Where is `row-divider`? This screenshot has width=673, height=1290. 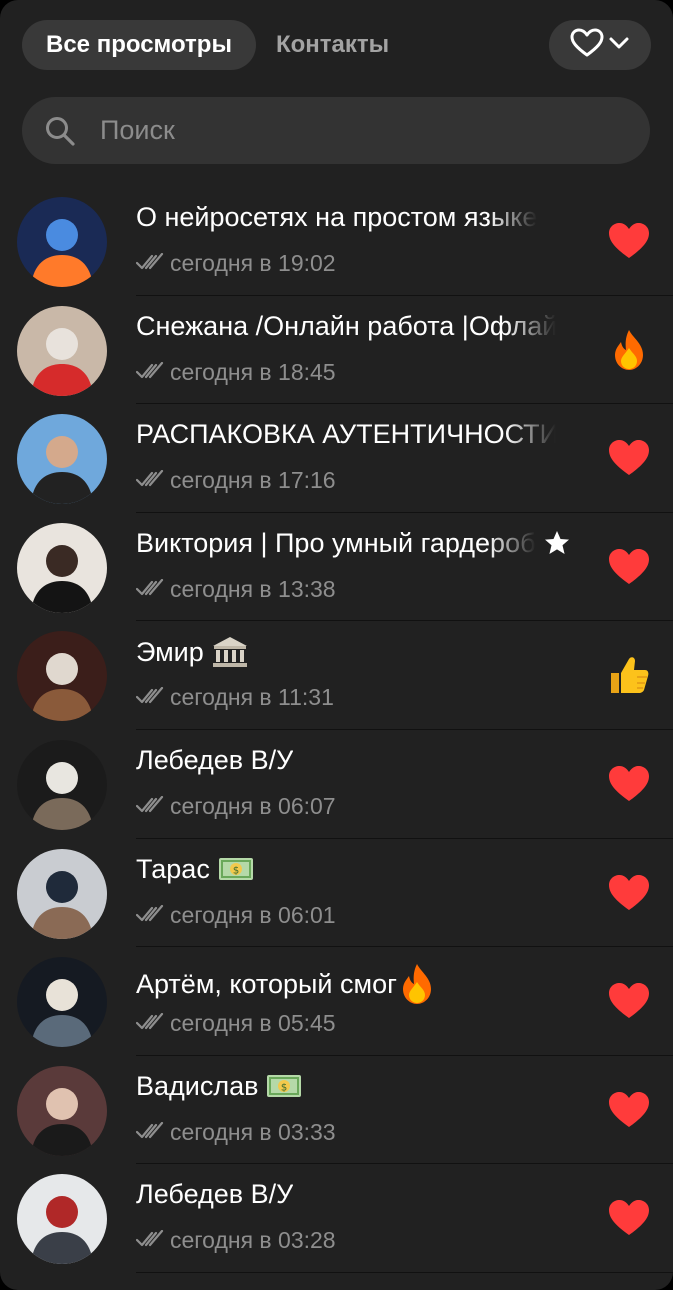
row-divider is located at coordinates (404, 1272).